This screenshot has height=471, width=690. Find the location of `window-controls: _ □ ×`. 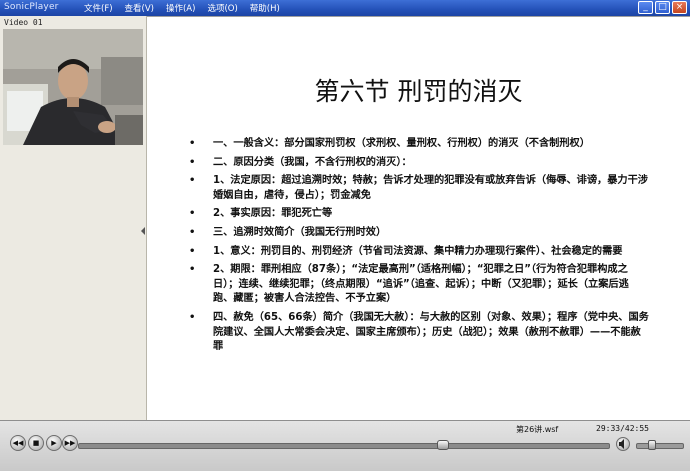

window-controls: _ □ × is located at coordinates (662, 7).